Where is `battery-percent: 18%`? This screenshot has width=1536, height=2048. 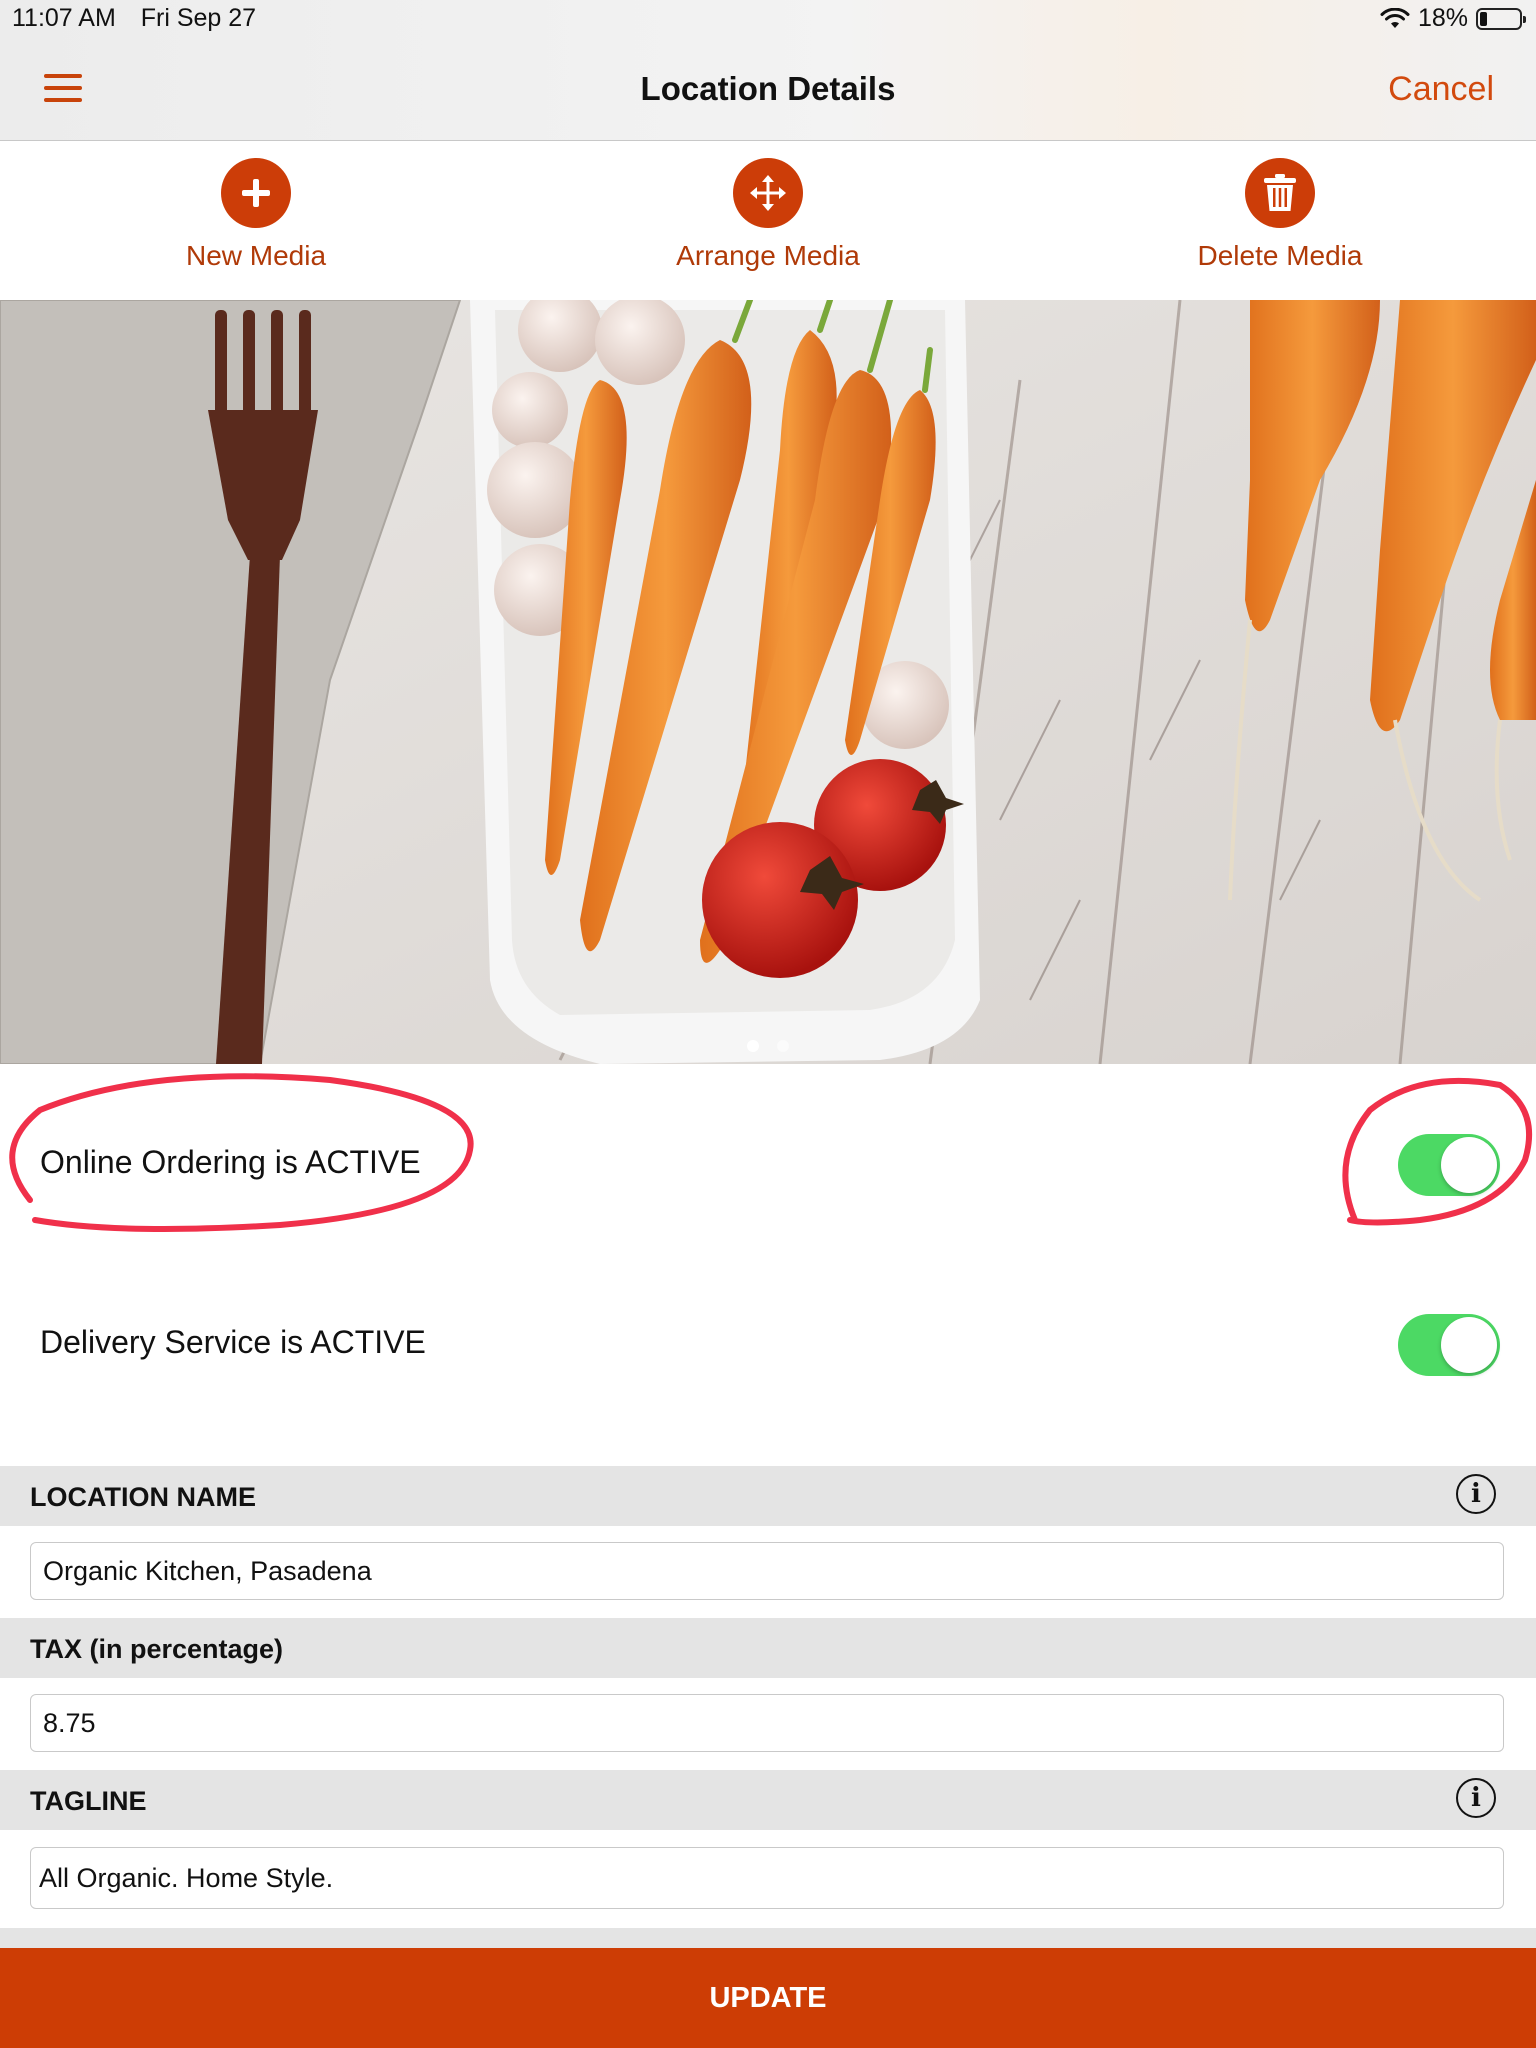 battery-percent: 18% is located at coordinates (1442, 18).